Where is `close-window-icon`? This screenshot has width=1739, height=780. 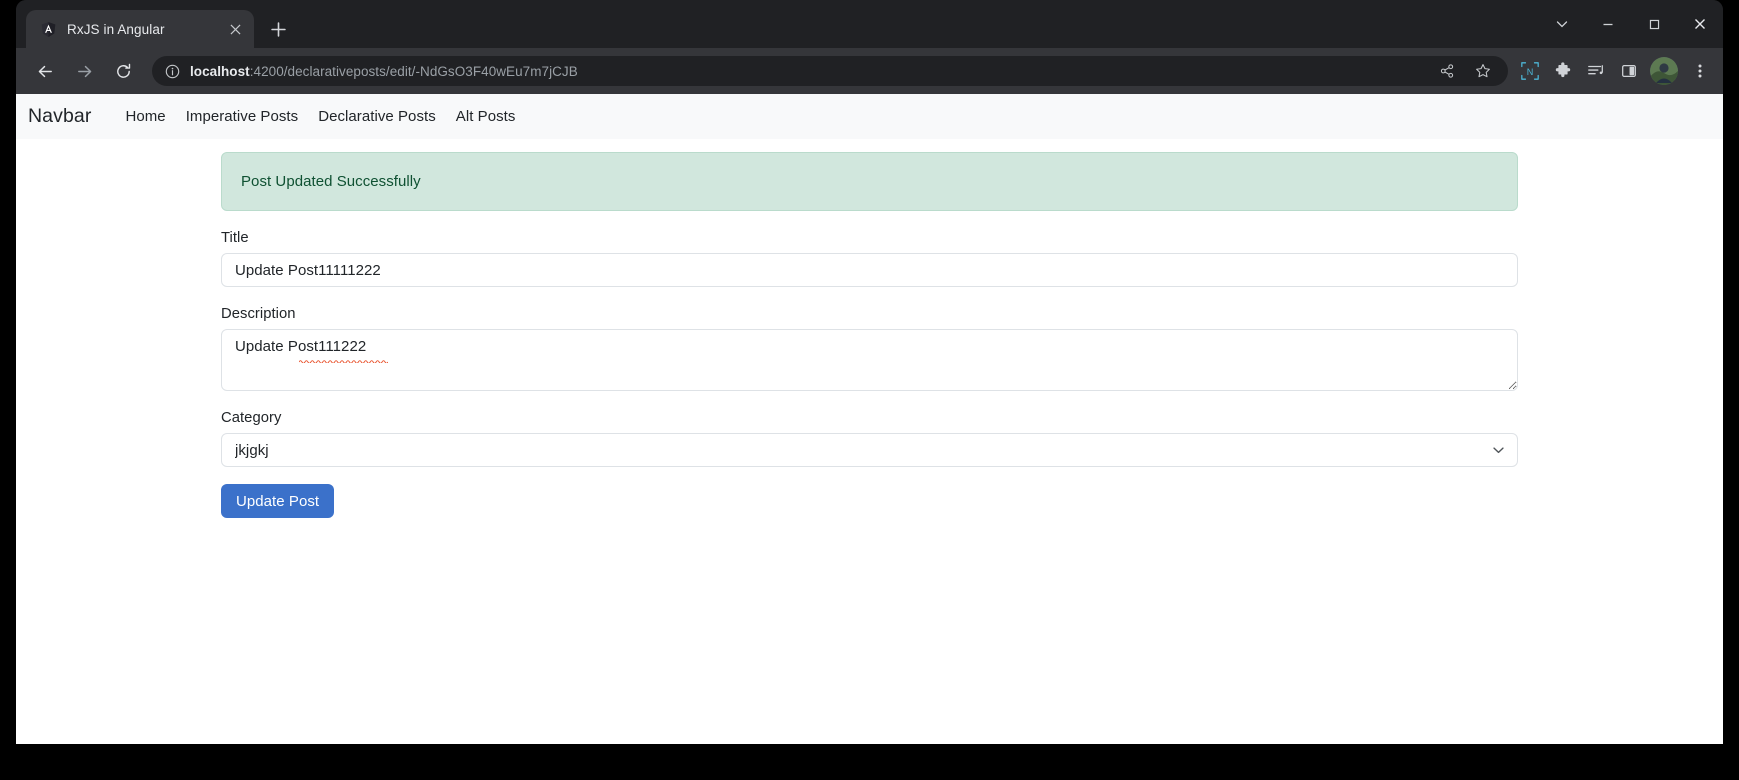 close-window-icon is located at coordinates (1700, 24).